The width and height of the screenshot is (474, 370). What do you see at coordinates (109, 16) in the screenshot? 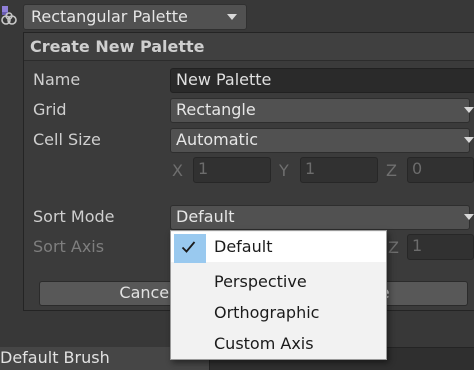
I see `palette-dropdown-label: Rectangular Palette` at bounding box center [109, 16].